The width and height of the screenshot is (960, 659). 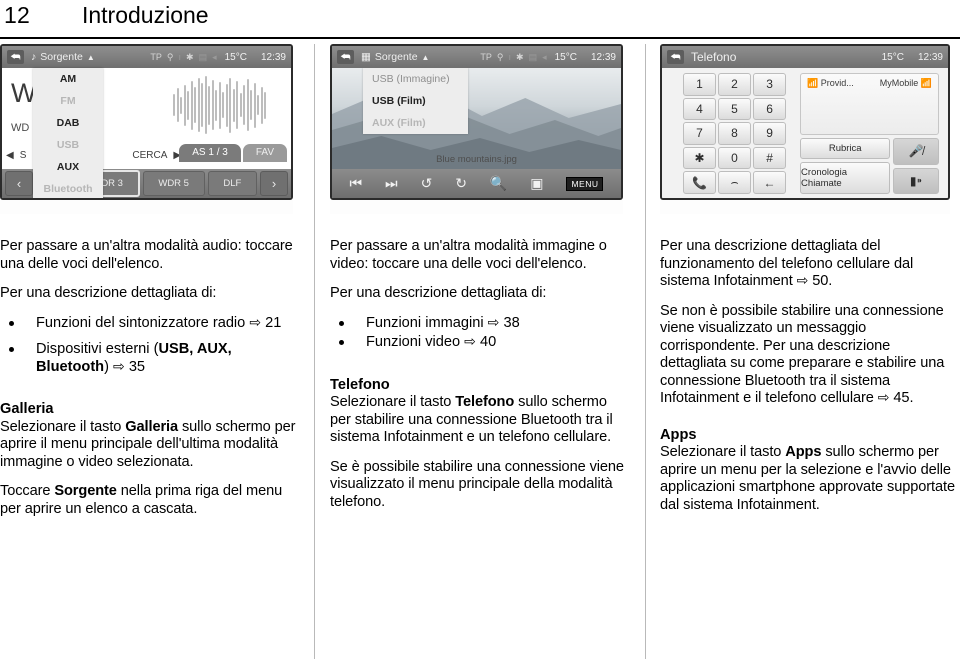 I want to click on key-4: 4, so click(x=700, y=109).